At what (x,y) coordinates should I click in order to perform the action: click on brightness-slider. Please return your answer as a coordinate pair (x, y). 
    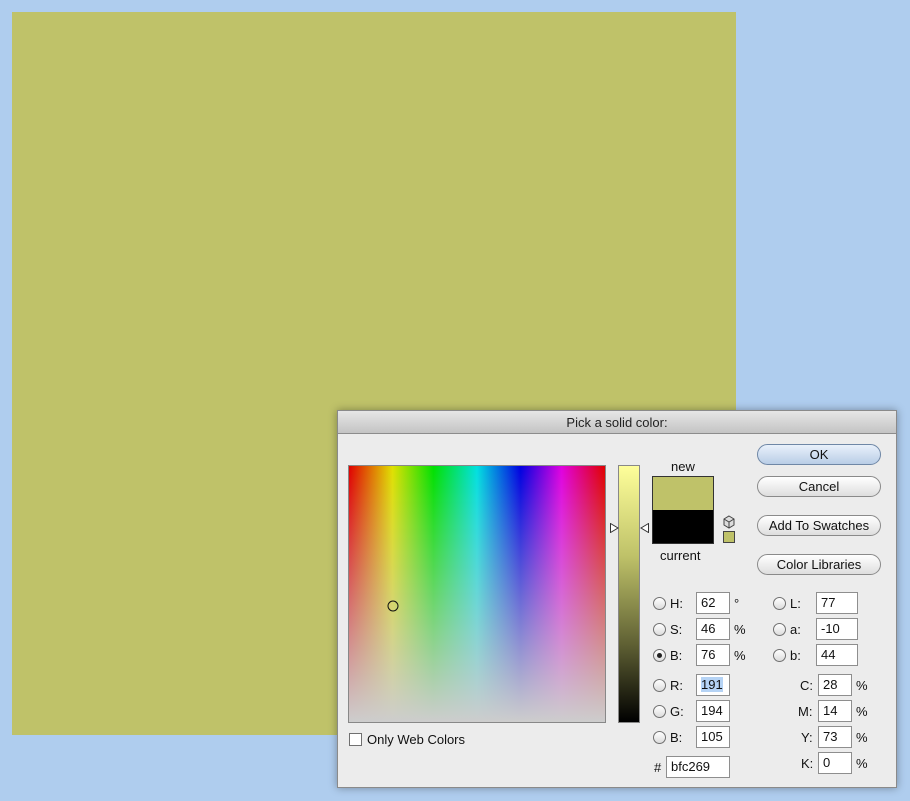
    Looking at the image, I should click on (629, 594).